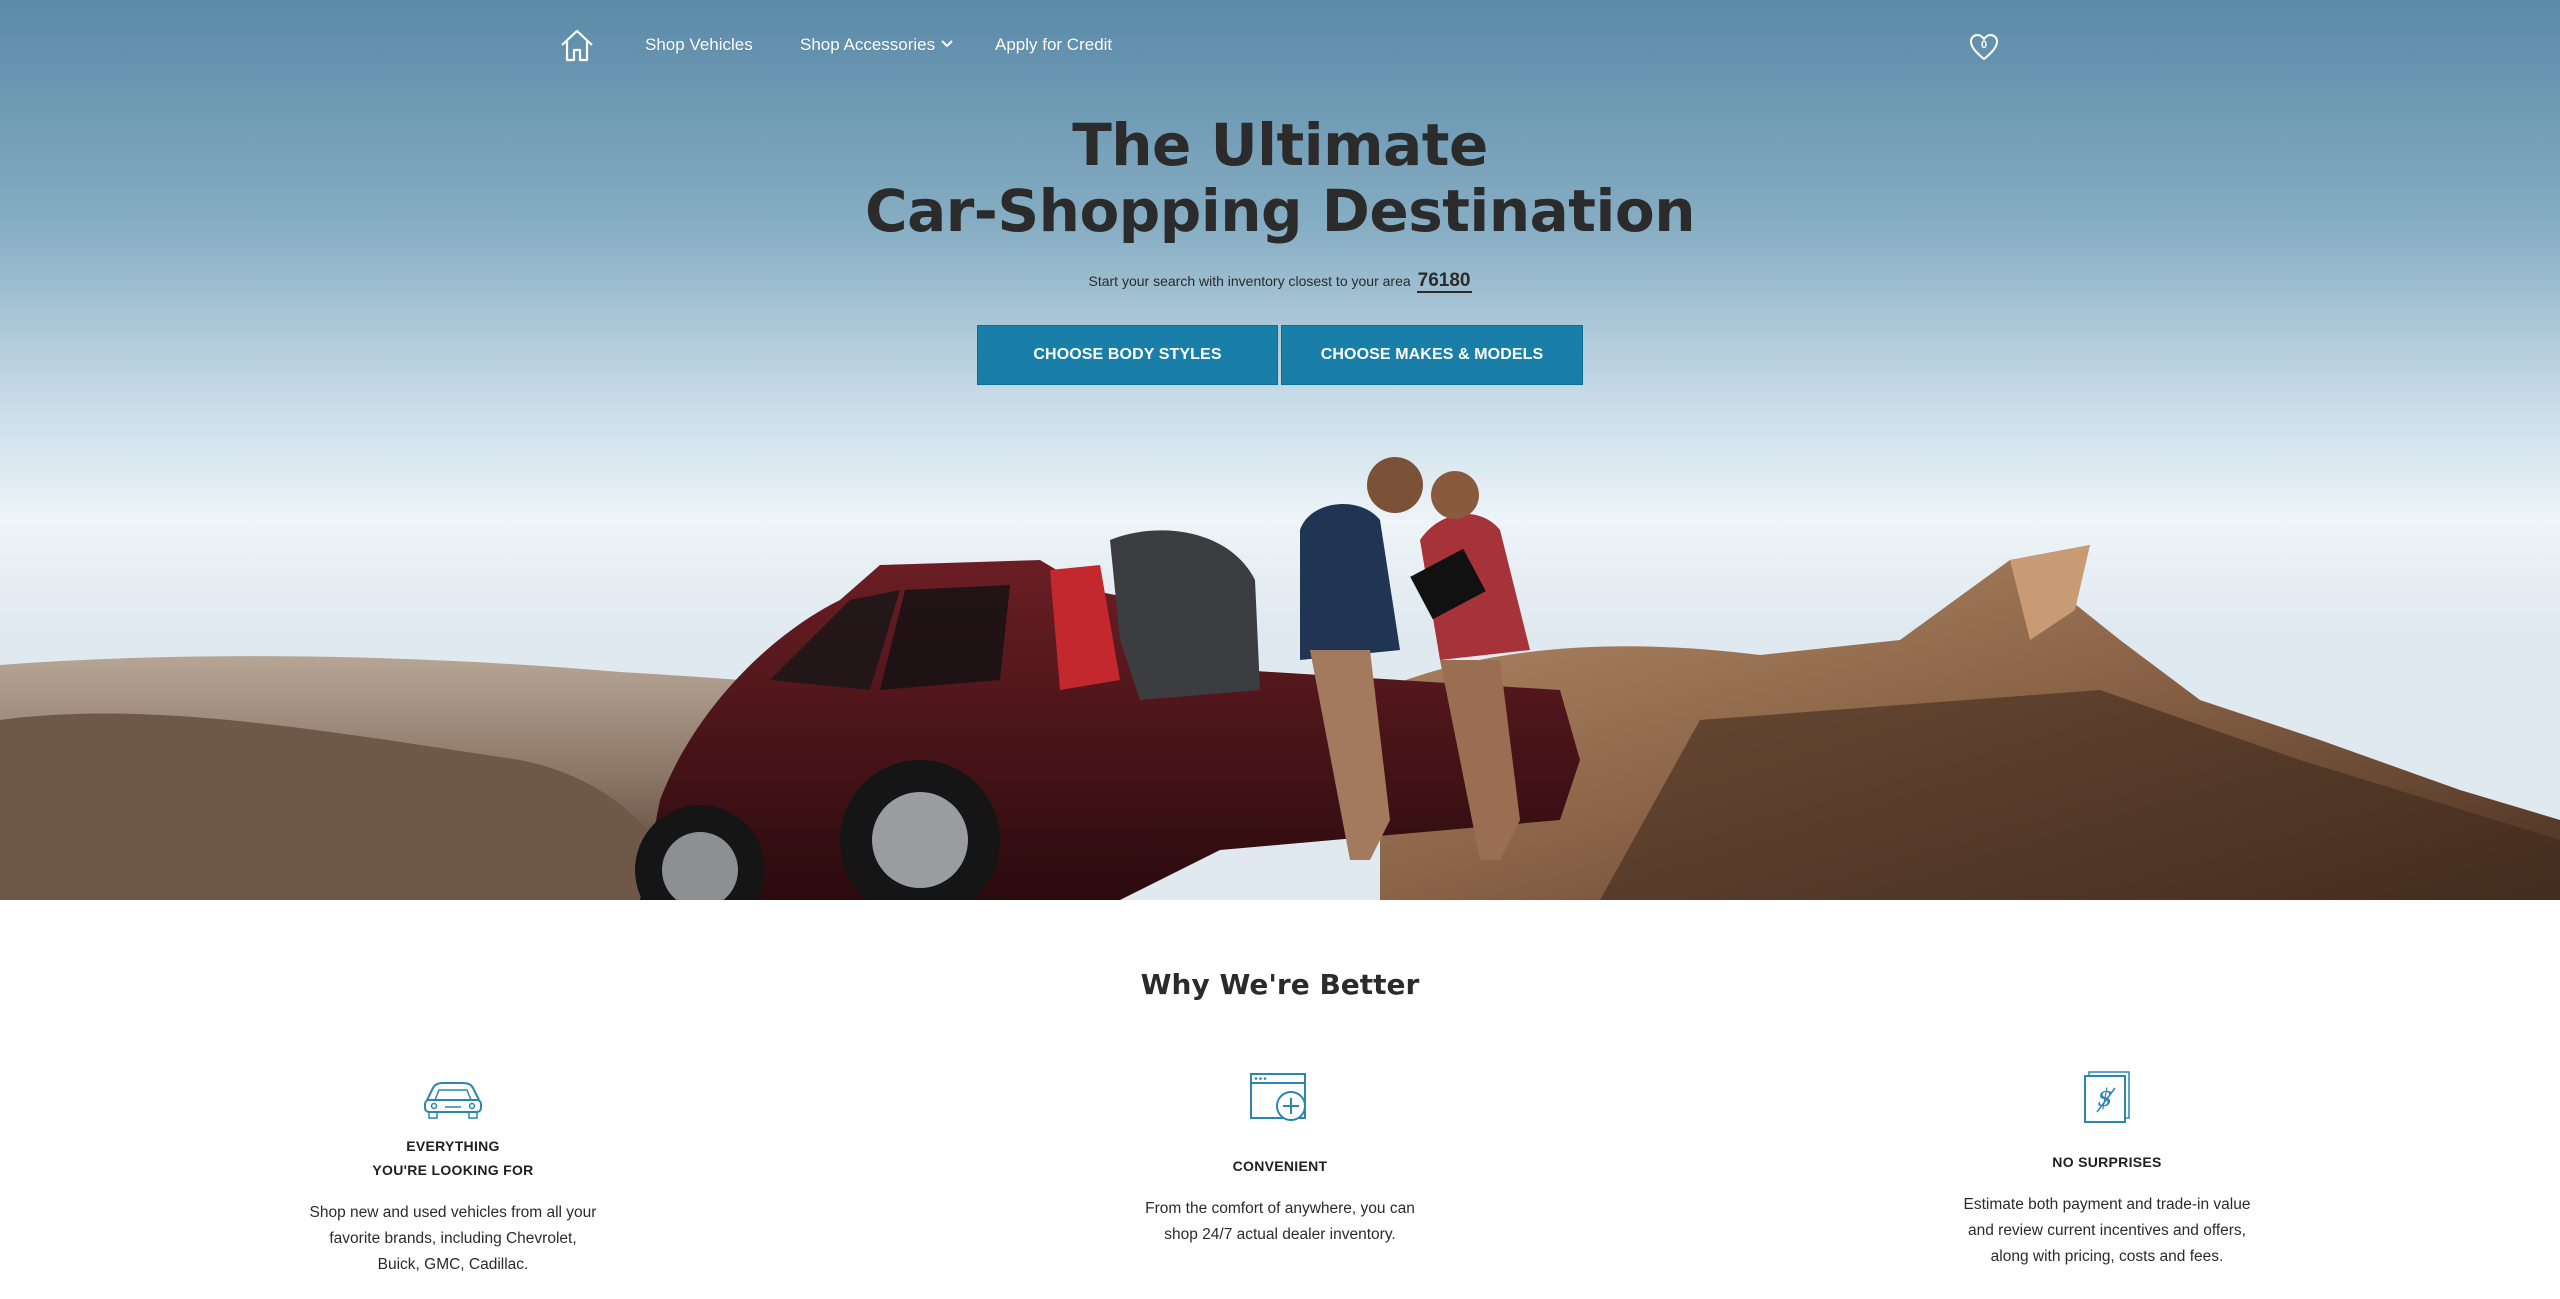 The width and height of the screenshot is (2560, 1299). Describe the element at coordinates (1280, 211) in the screenshot. I see `hero-headline-line2: Car-Shopping Destination` at that location.